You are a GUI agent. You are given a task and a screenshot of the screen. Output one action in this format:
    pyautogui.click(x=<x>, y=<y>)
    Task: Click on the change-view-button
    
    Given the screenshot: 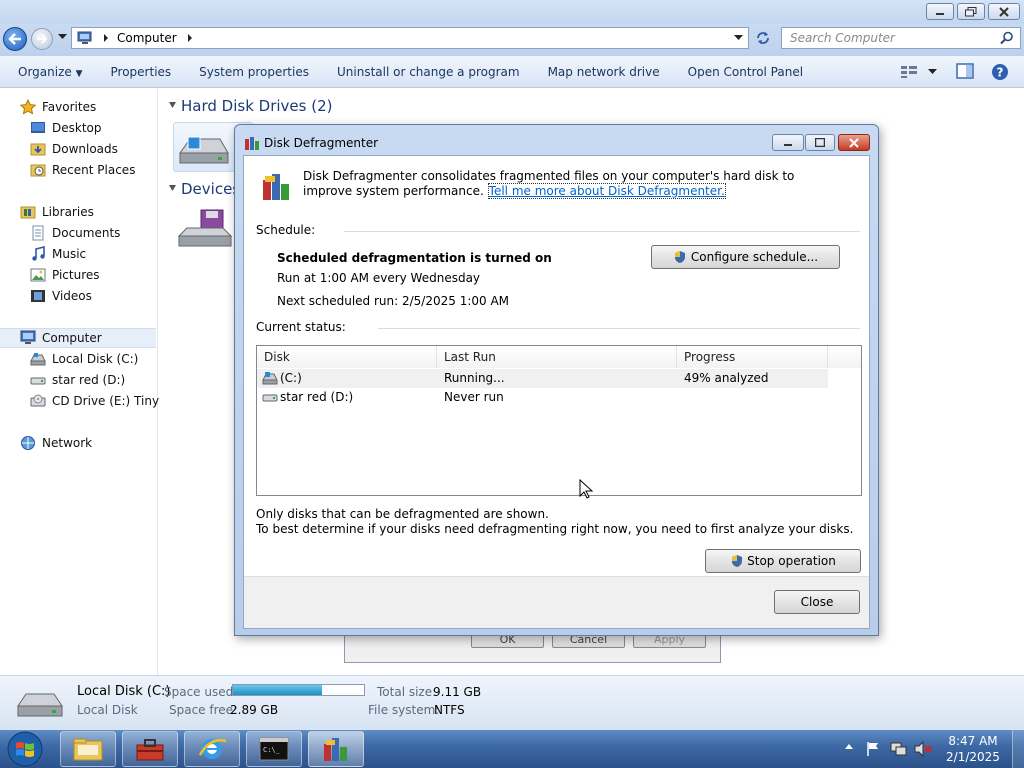 What is the action you would take?
    pyautogui.click(x=920, y=72)
    